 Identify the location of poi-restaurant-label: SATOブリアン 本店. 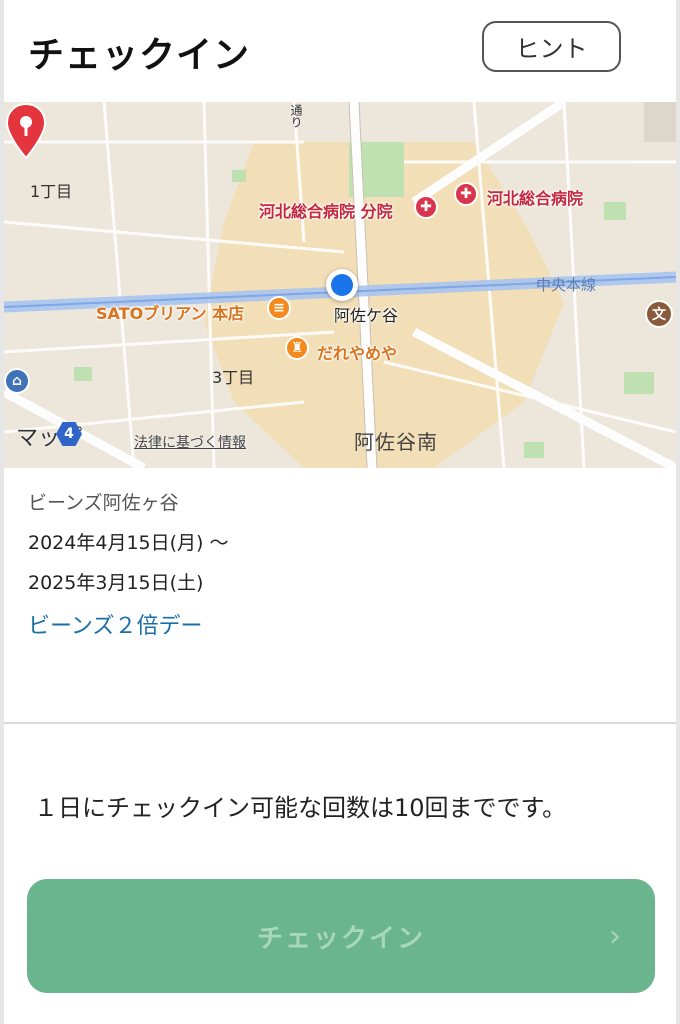
(170, 312).